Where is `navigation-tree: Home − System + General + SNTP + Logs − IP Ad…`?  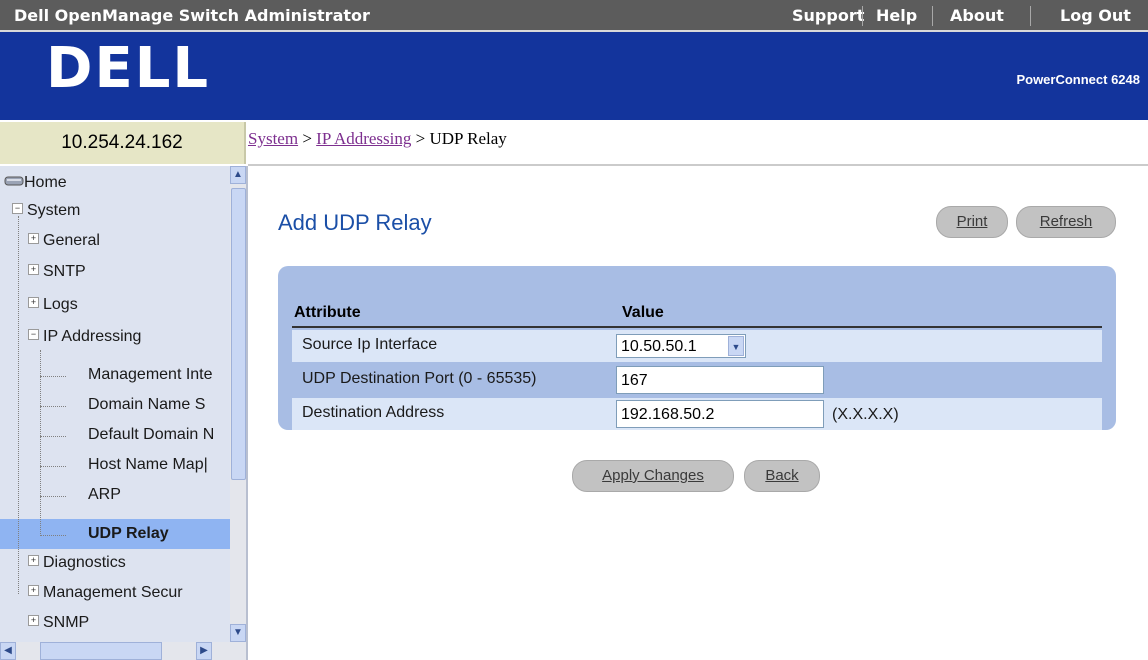
navigation-tree: Home − System + General + SNTP + Logs − IP Ad… is located at coordinates (115, 404).